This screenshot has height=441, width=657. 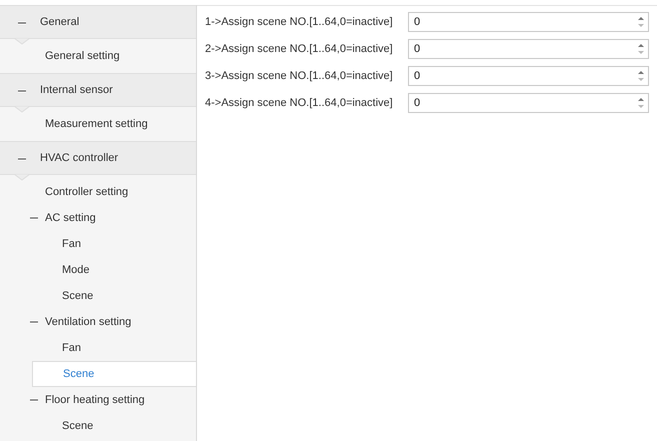 I want to click on tree-item: Controller setting, so click(x=86, y=192).